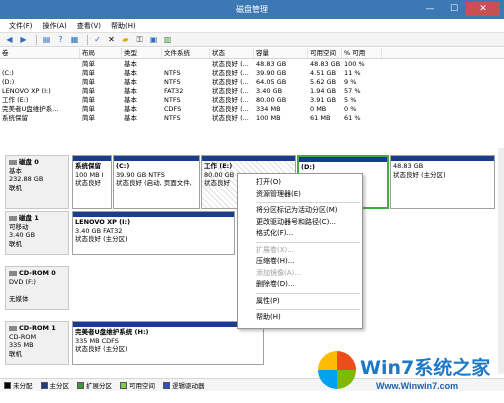  I want to click on volume-cell: 3.40 GB, so click(269, 91).